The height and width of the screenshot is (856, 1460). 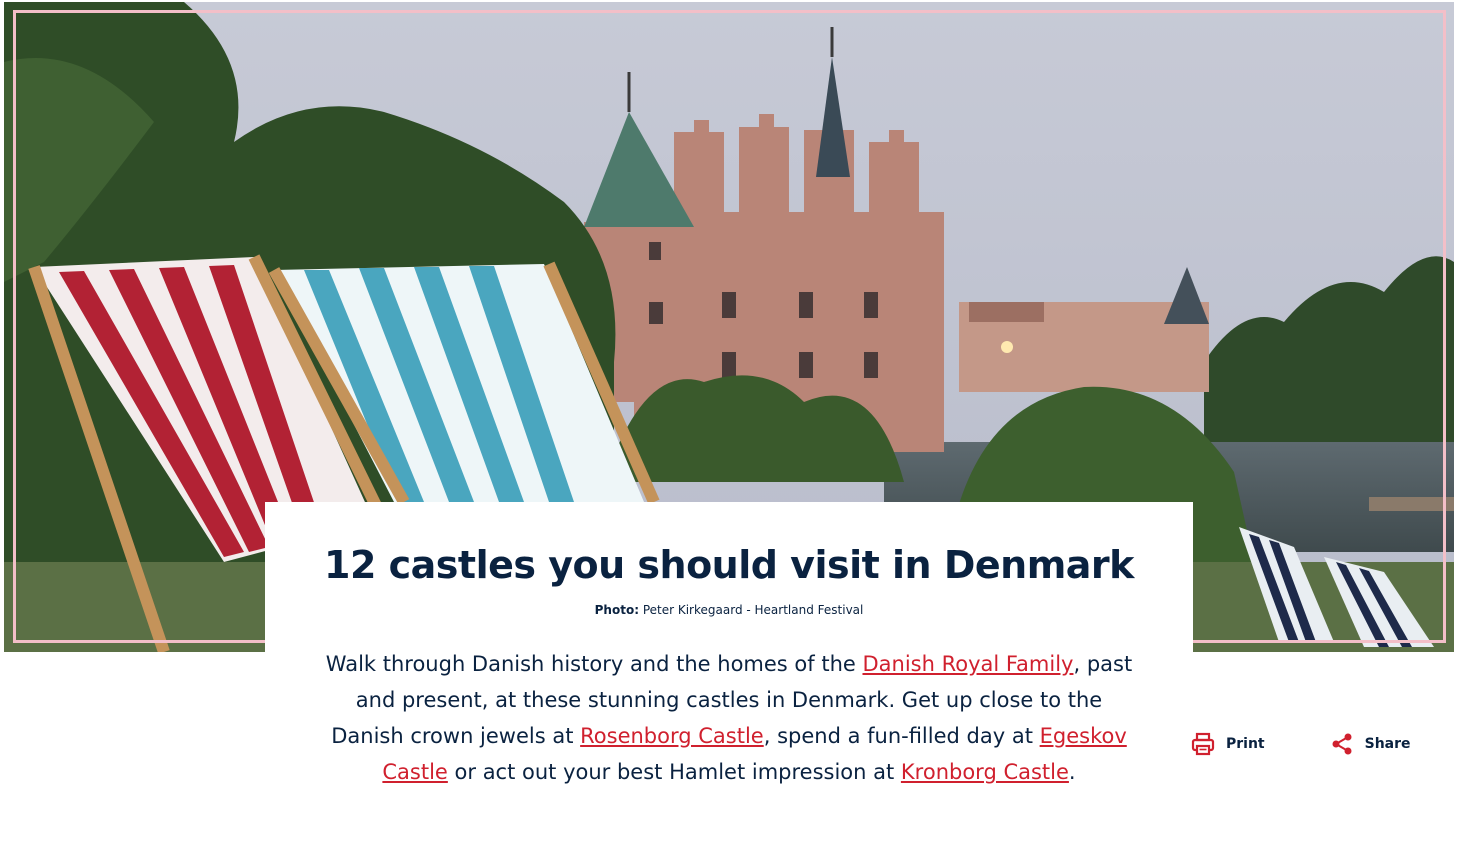 What do you see at coordinates (1203, 744) in the screenshot?
I see `printer-icon` at bounding box center [1203, 744].